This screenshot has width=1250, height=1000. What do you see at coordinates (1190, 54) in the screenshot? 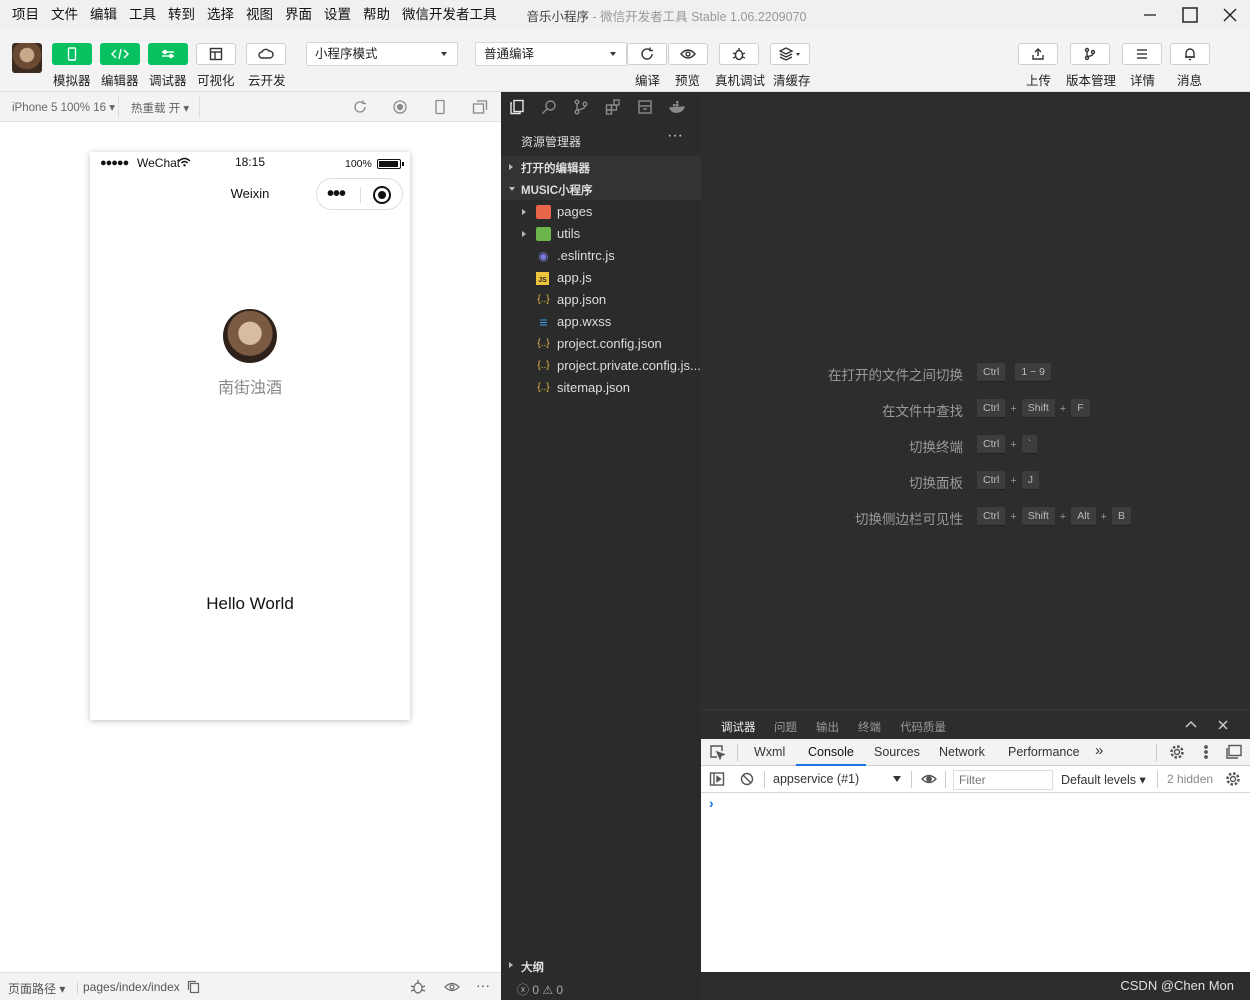
I see `messages-button` at bounding box center [1190, 54].